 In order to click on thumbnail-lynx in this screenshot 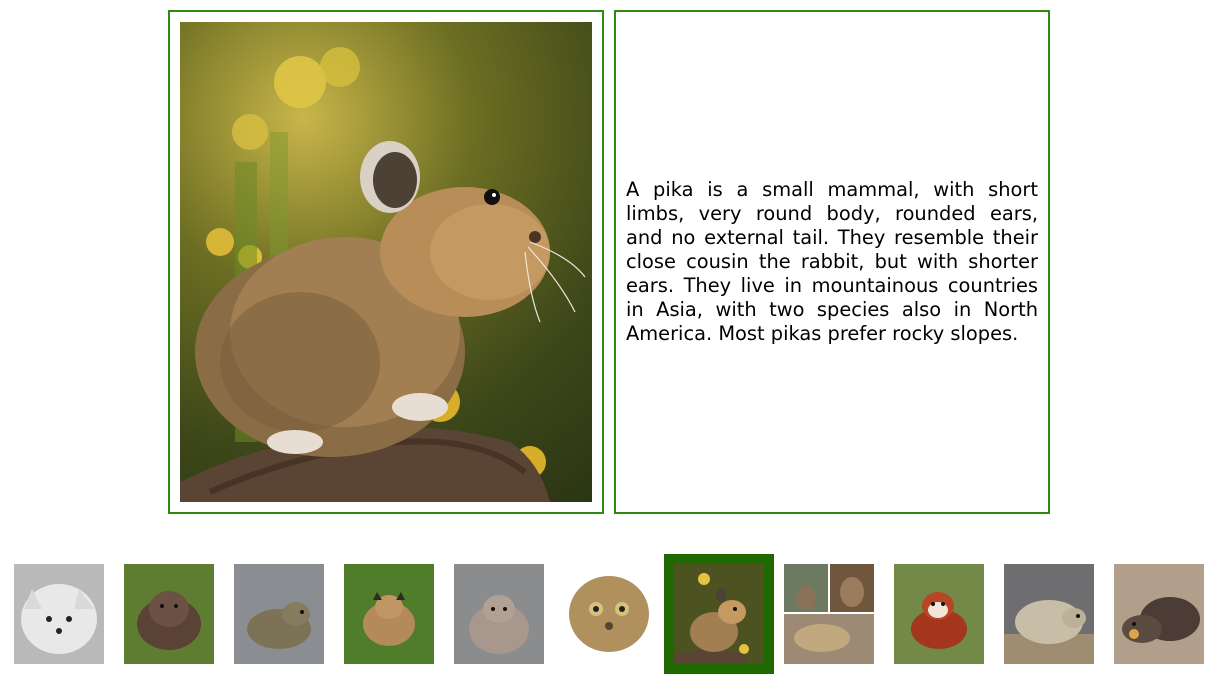, I will do `click(389, 614)`.